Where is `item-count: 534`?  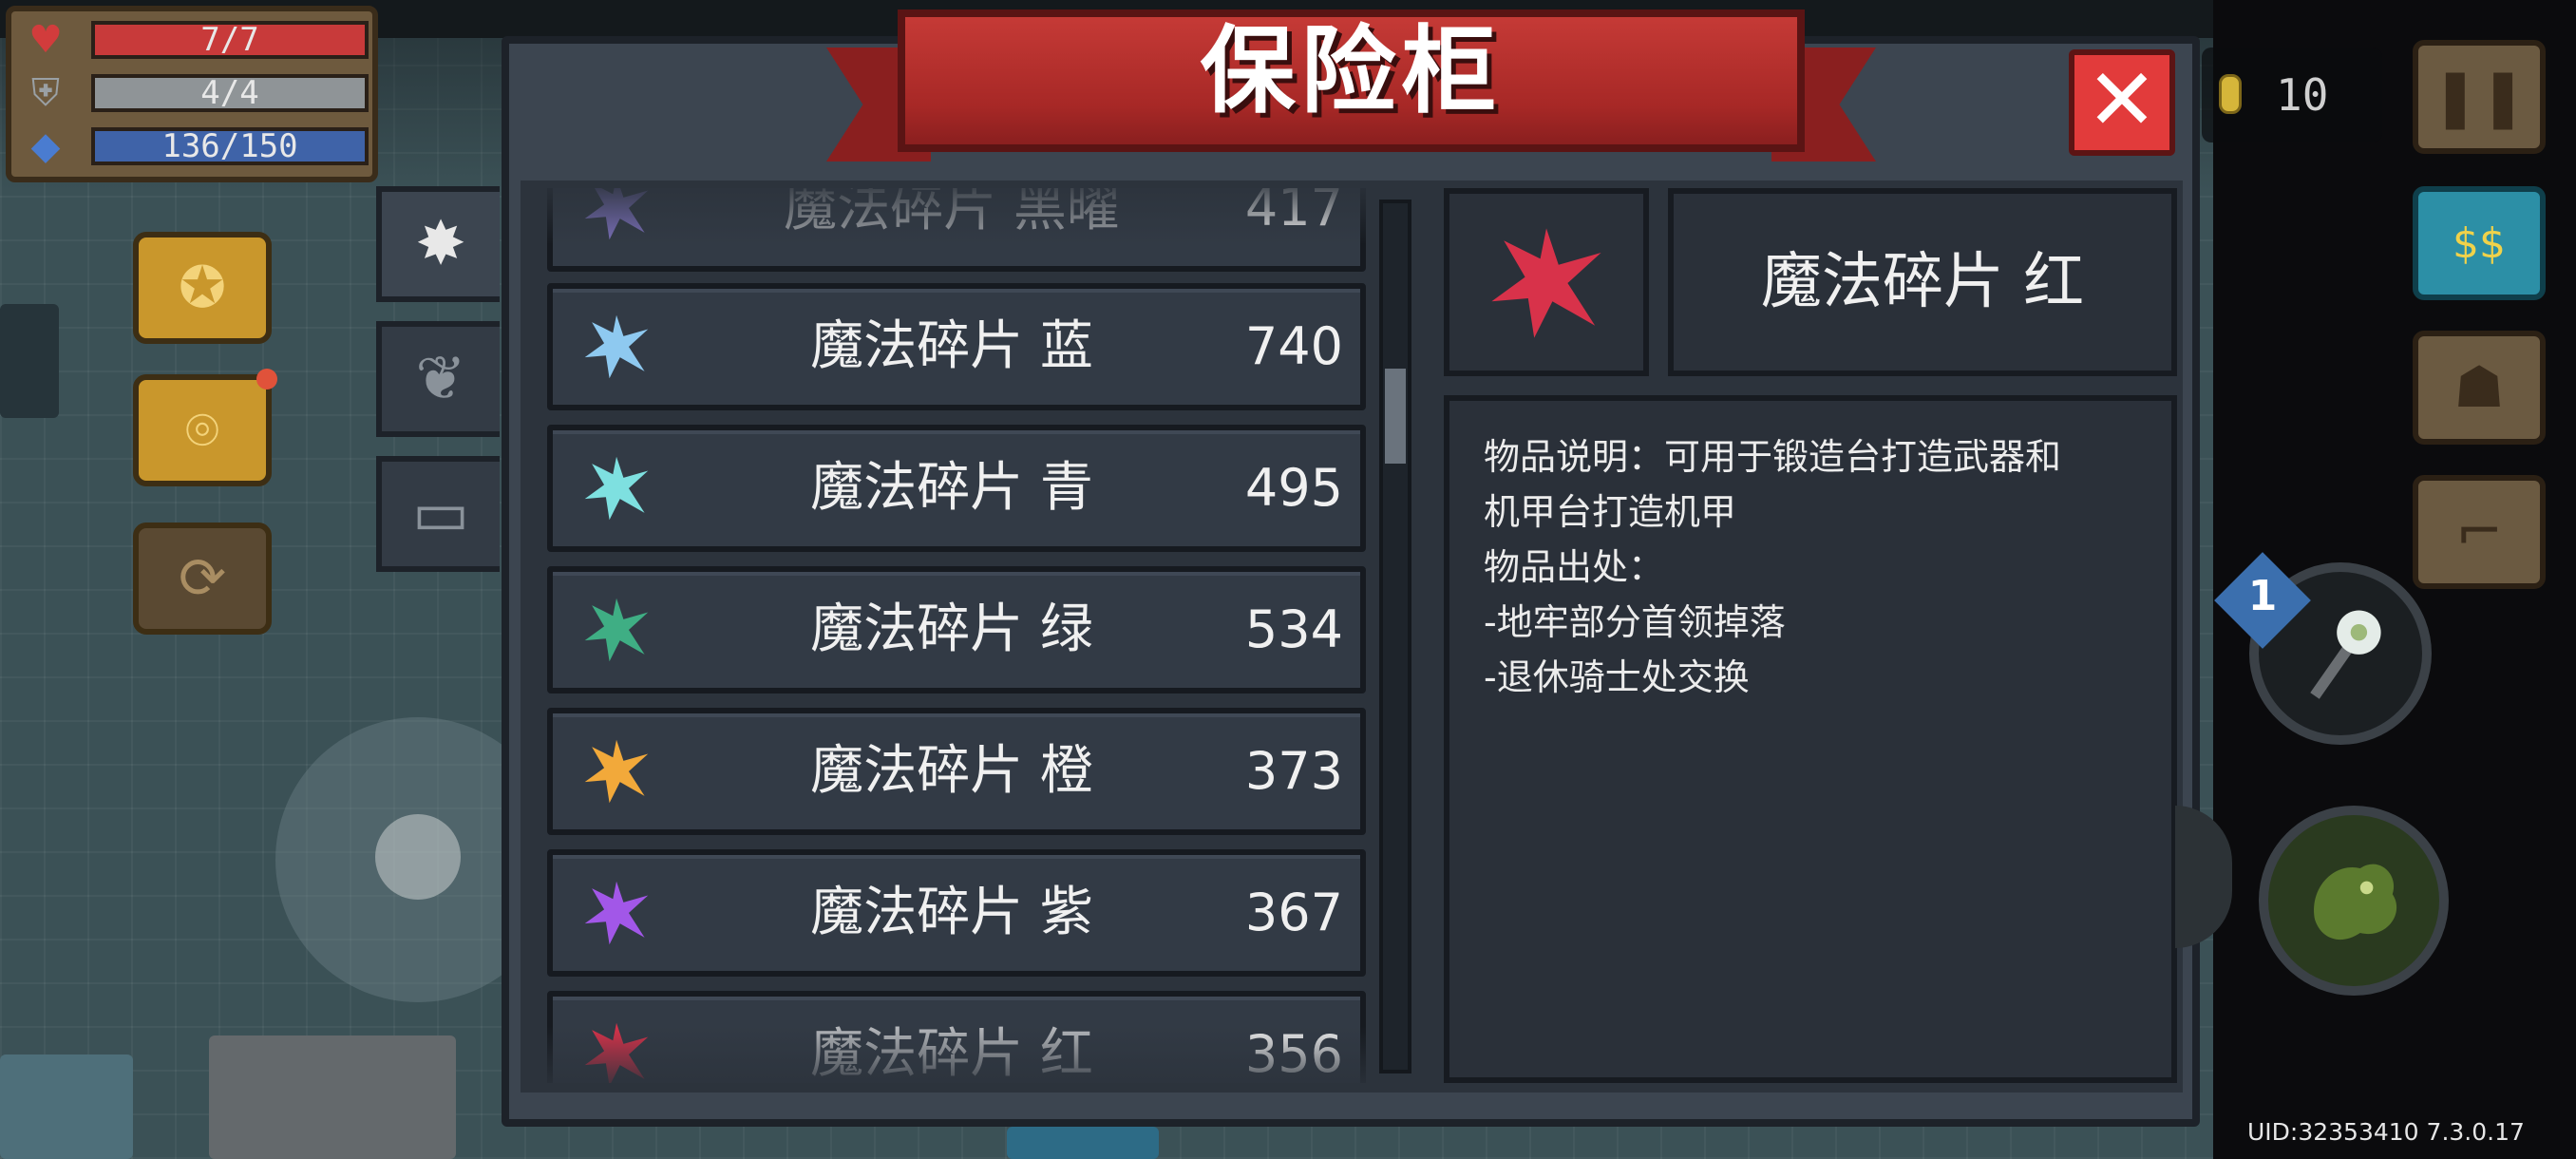 item-count: 534 is located at coordinates (1293, 629).